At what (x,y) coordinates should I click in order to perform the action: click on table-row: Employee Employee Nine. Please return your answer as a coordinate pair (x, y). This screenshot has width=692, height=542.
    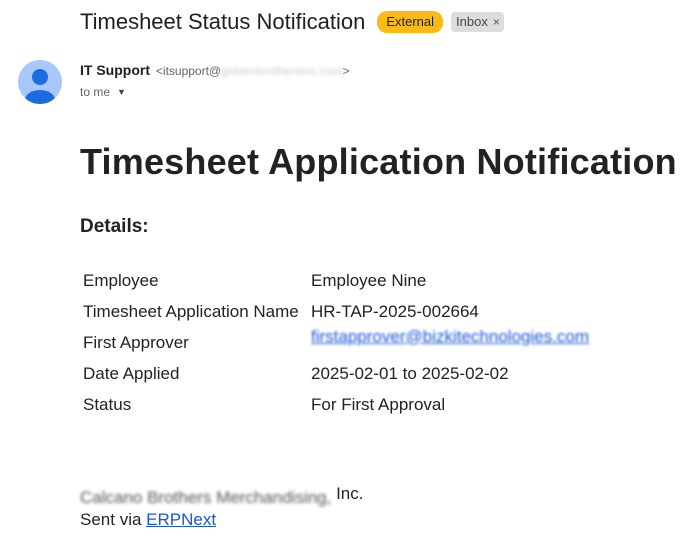
    Looking at the image, I should click on (336, 280).